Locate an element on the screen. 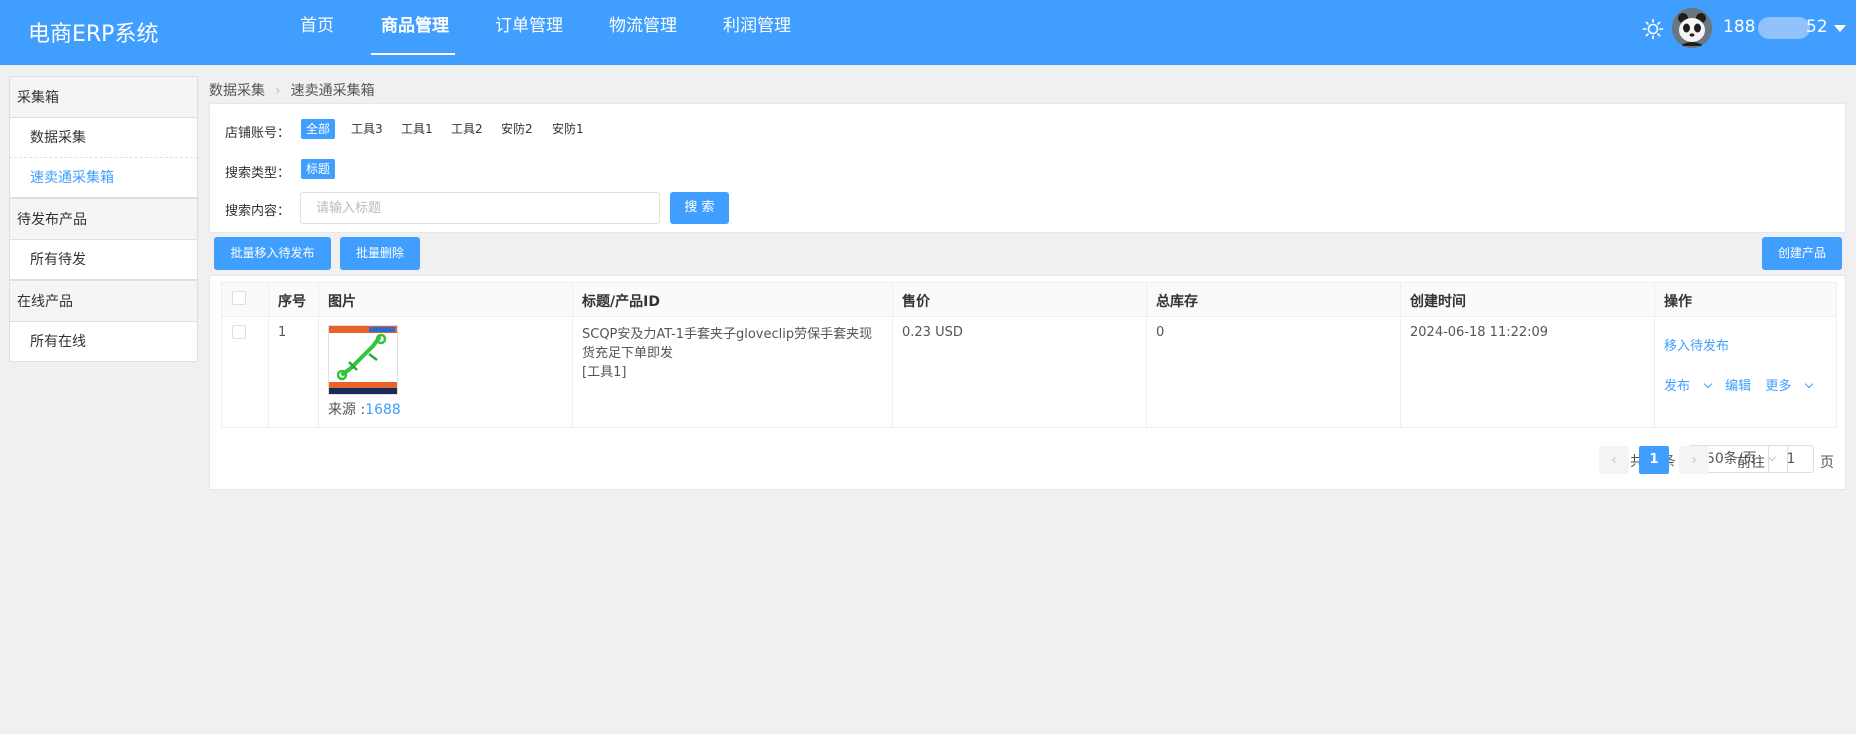 The height and width of the screenshot is (734, 1856). column-header-image: 图片 is located at coordinates (445, 299).